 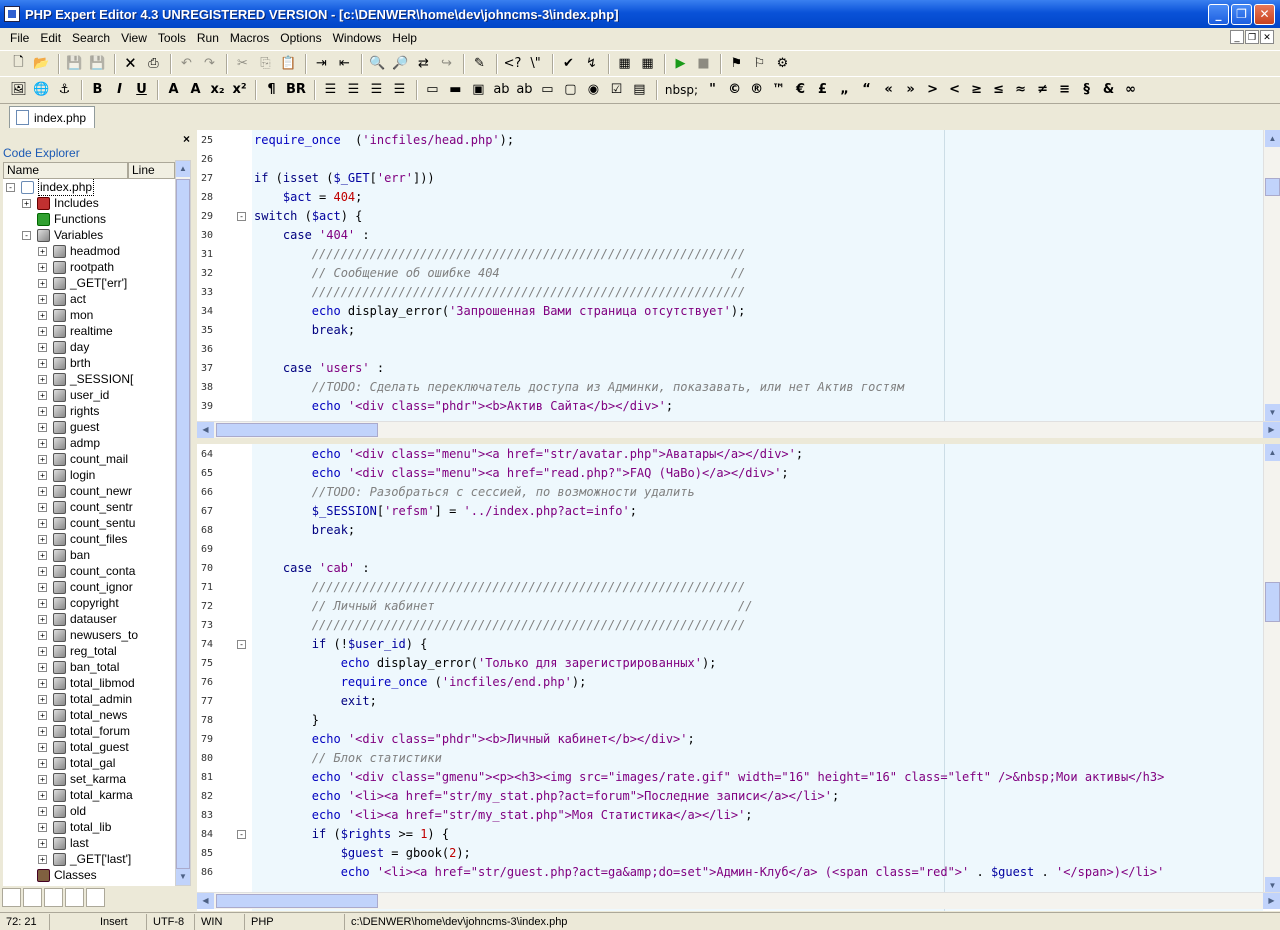 I want to click on minimize-button: _, so click(x=1218, y=14).